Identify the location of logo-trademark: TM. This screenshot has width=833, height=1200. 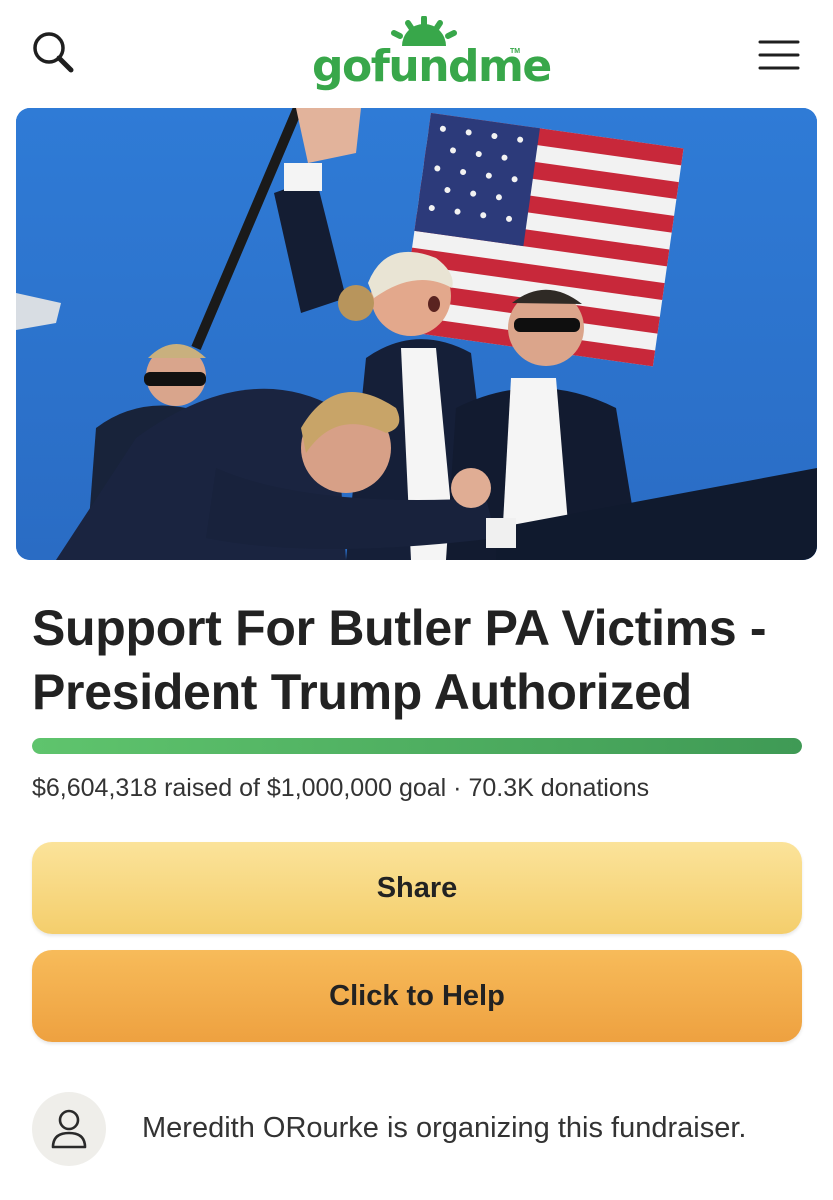
(515, 51).